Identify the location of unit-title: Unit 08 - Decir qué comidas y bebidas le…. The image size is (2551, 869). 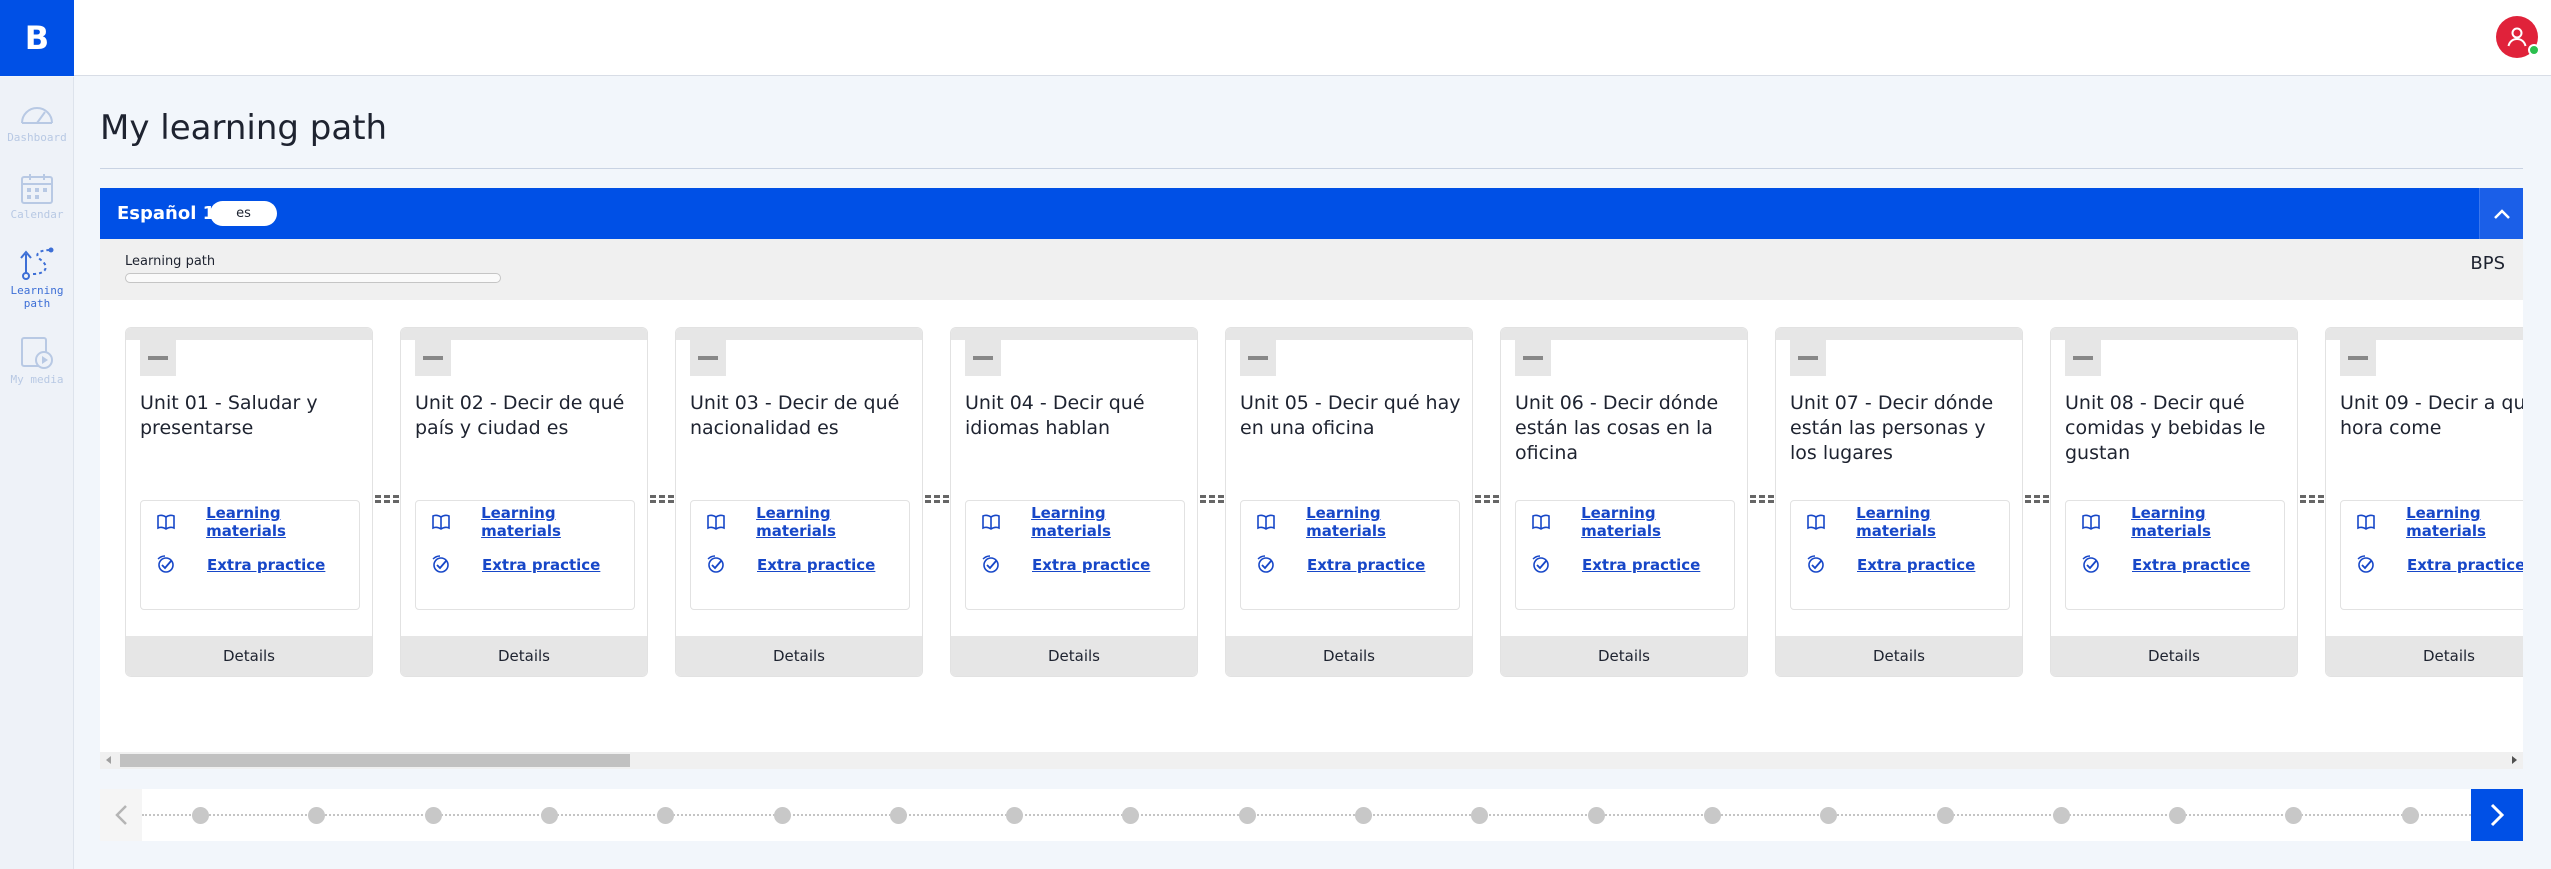
(2165, 428).